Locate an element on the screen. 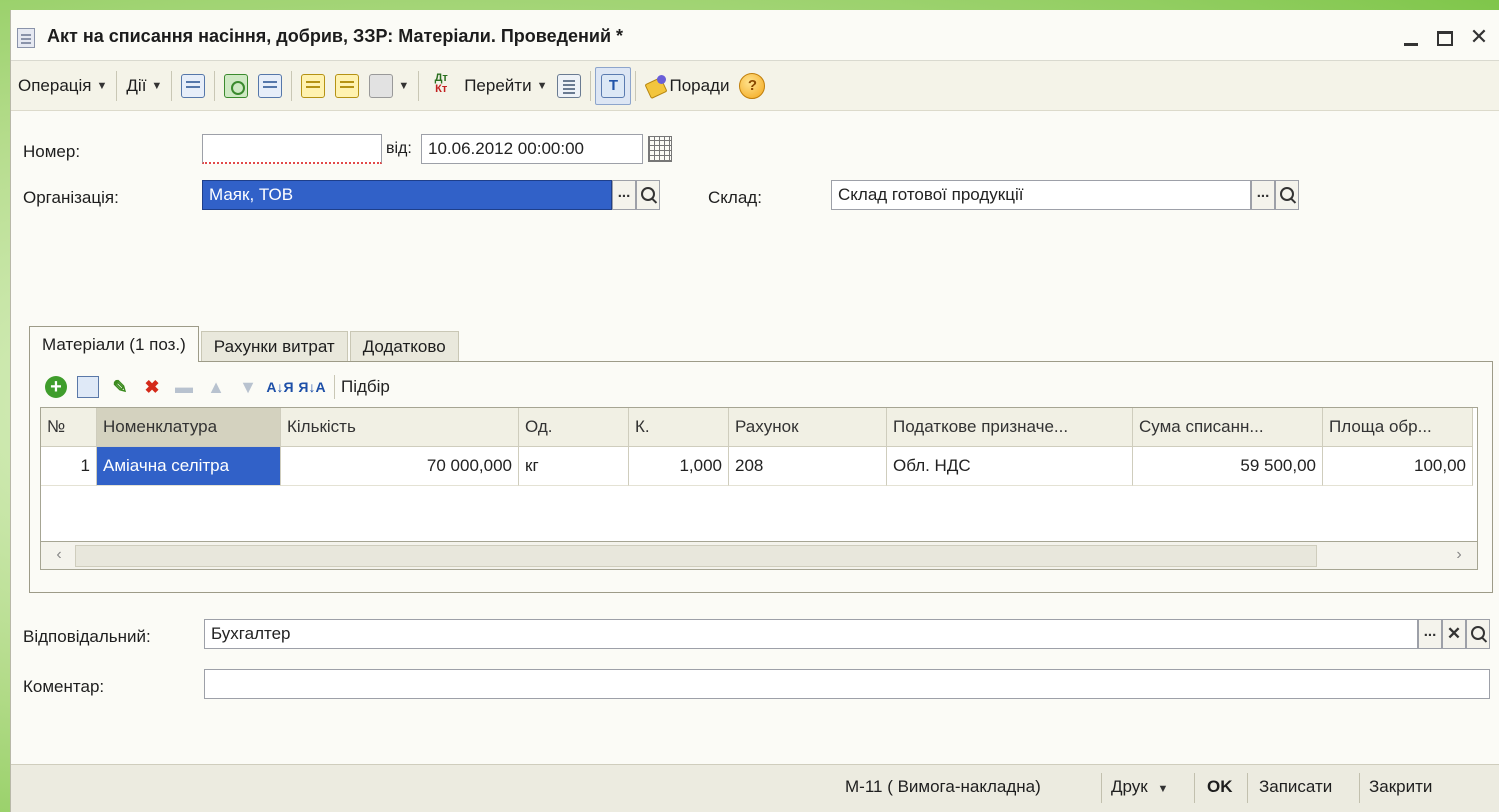 This screenshot has height=812, width=1499. refresh-icon is located at coordinates (236, 85).